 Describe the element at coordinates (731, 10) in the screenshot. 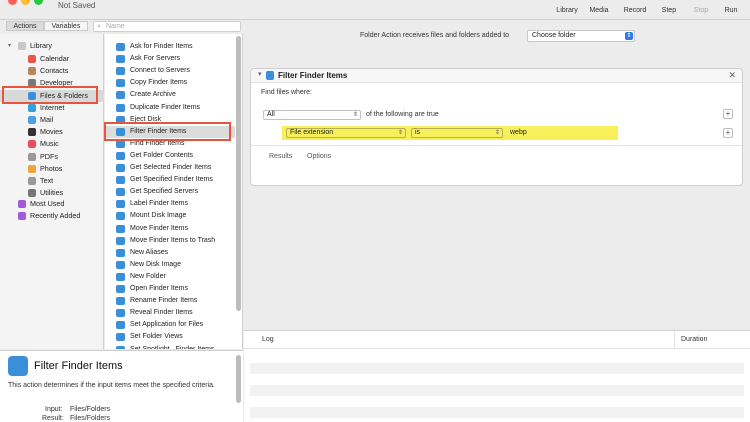

I see `run-button: Run` at that location.